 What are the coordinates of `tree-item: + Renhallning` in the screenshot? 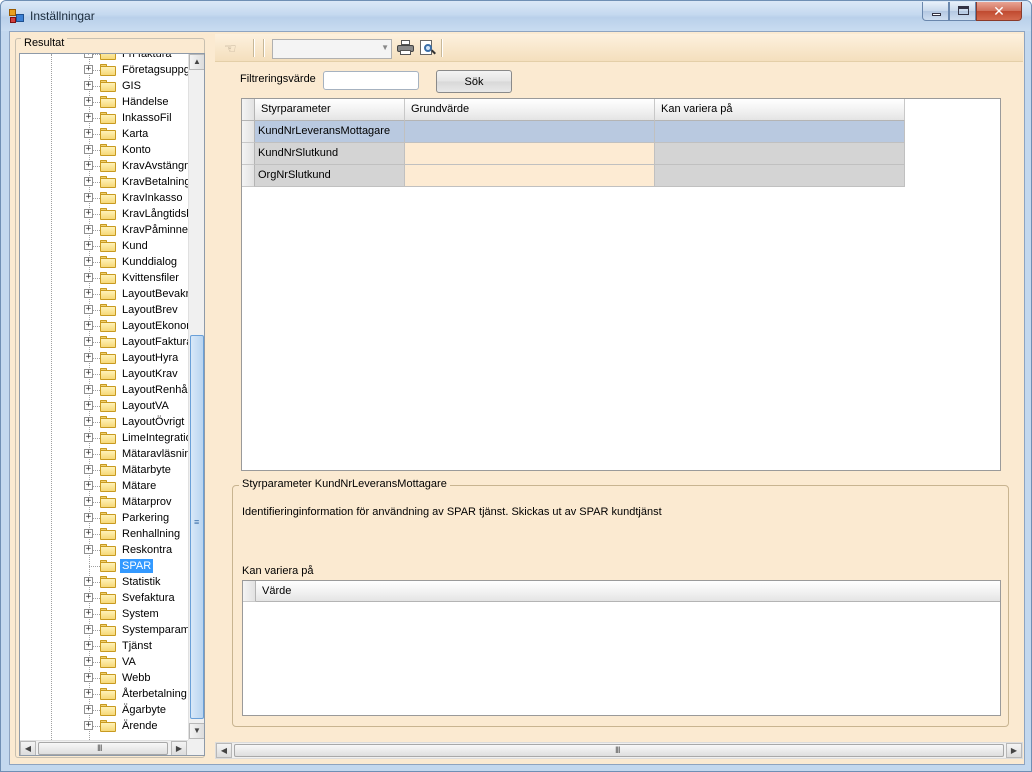 It's located at (136, 534).